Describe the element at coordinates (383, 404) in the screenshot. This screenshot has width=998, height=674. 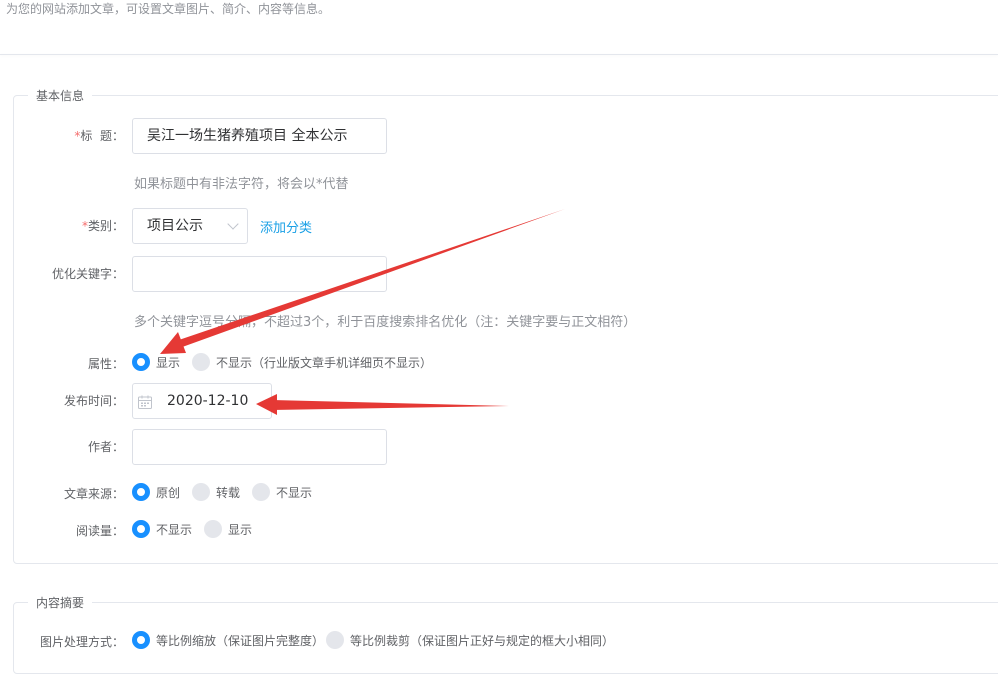
I see `red-arrow-annotation-date` at that location.